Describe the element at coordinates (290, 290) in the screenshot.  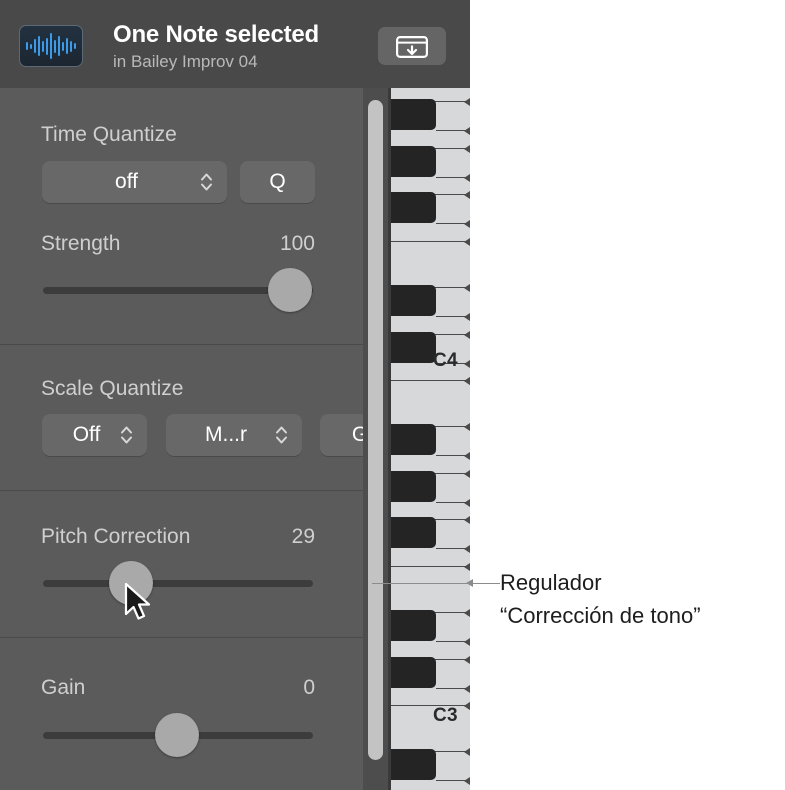
I see `strength-slider-knob` at that location.